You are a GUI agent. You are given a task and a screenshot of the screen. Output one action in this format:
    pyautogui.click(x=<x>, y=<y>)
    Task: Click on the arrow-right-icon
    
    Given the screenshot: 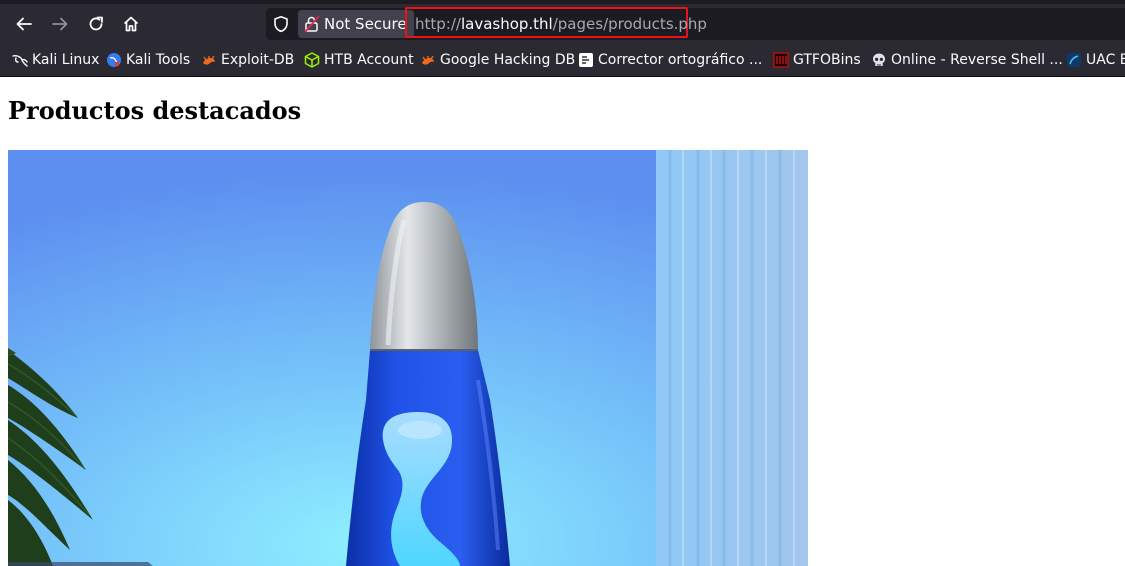 What is the action you would take?
    pyautogui.click(x=60, y=24)
    